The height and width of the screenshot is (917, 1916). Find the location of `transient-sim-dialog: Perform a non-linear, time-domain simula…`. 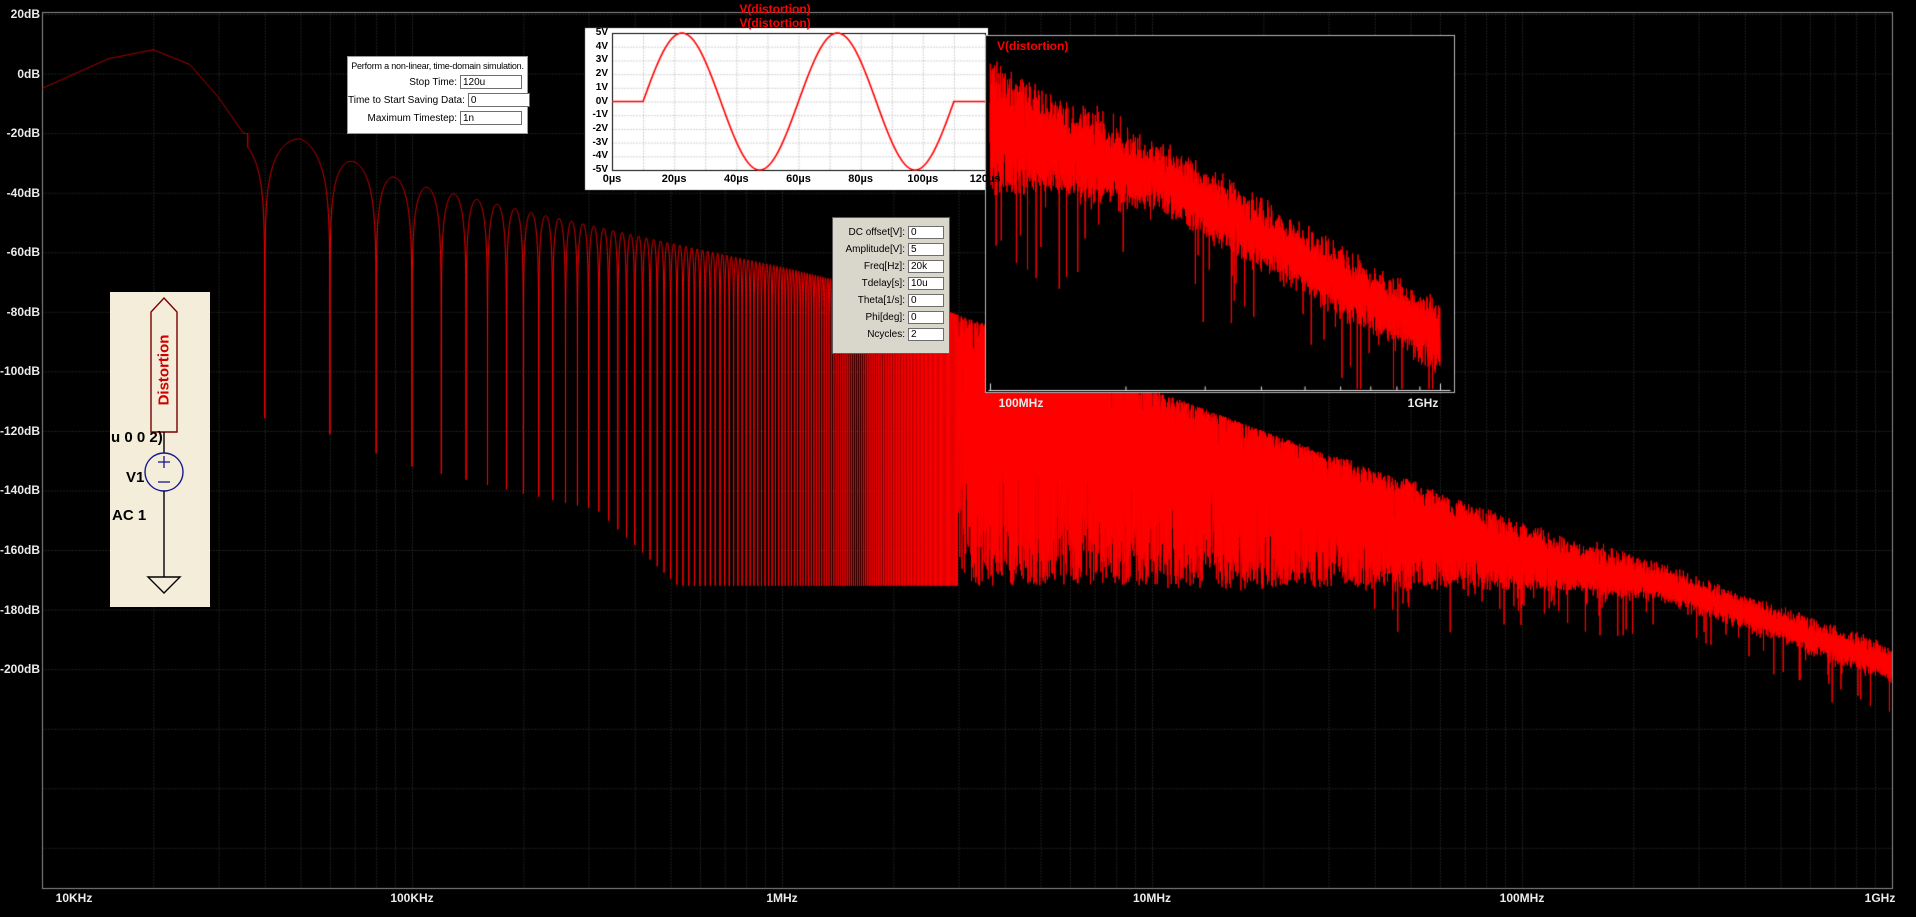

transient-sim-dialog: Perform a non-linear, time-domain simula… is located at coordinates (438, 95).